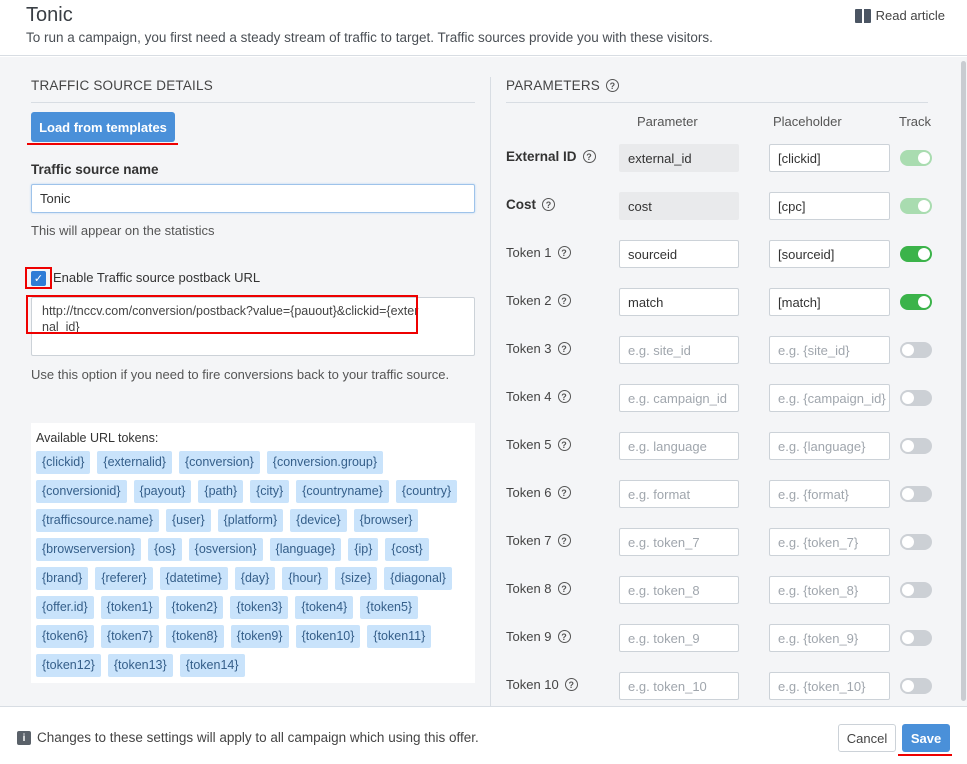  Describe the element at coordinates (68, 665) in the screenshot. I see `url-token-tag: {token12}` at that location.